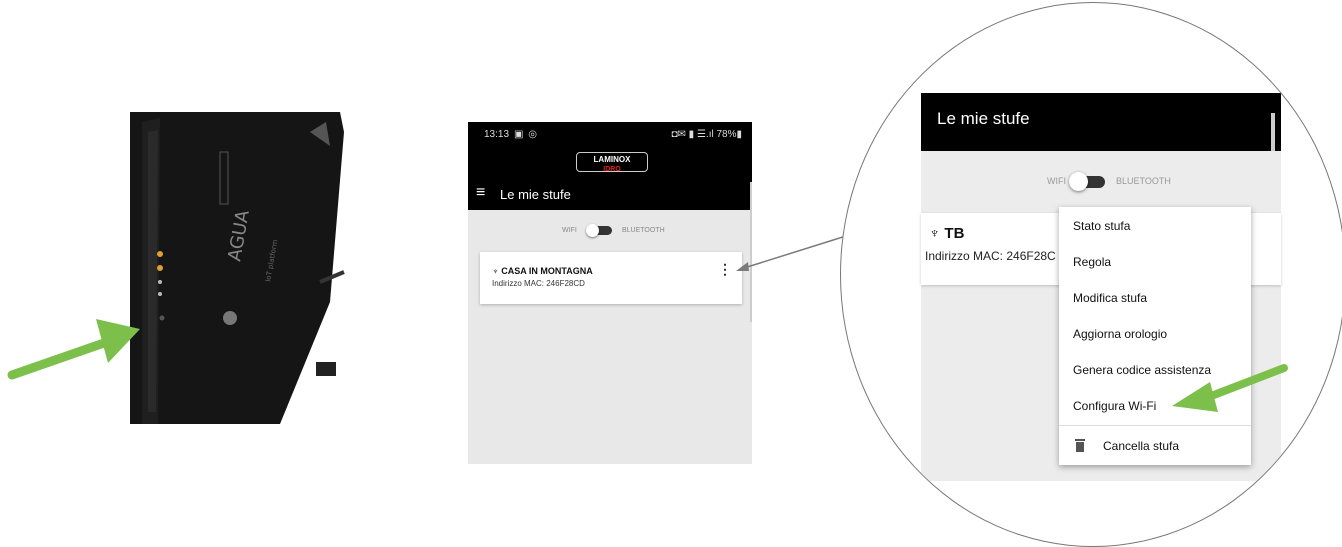  I want to click on menu-item-label: Aggiorna orologio, so click(1120, 334).